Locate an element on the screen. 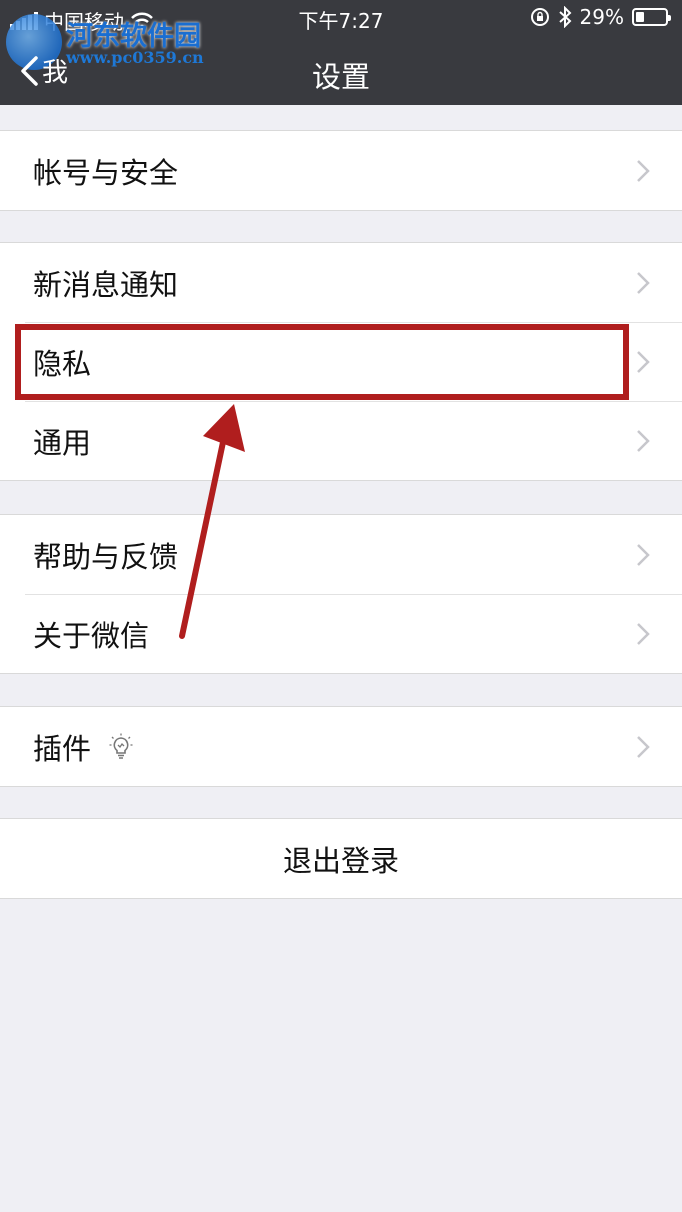 The width and height of the screenshot is (682, 1212). settings-item-account-security: 帐号与安全 is located at coordinates (341, 170).